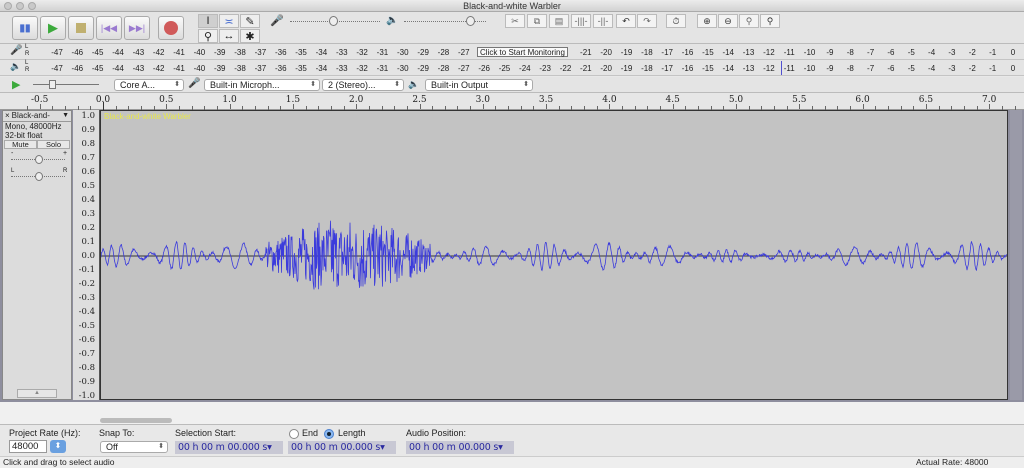  I want to click on snap-to-select: Off ⬍, so click(134, 447).